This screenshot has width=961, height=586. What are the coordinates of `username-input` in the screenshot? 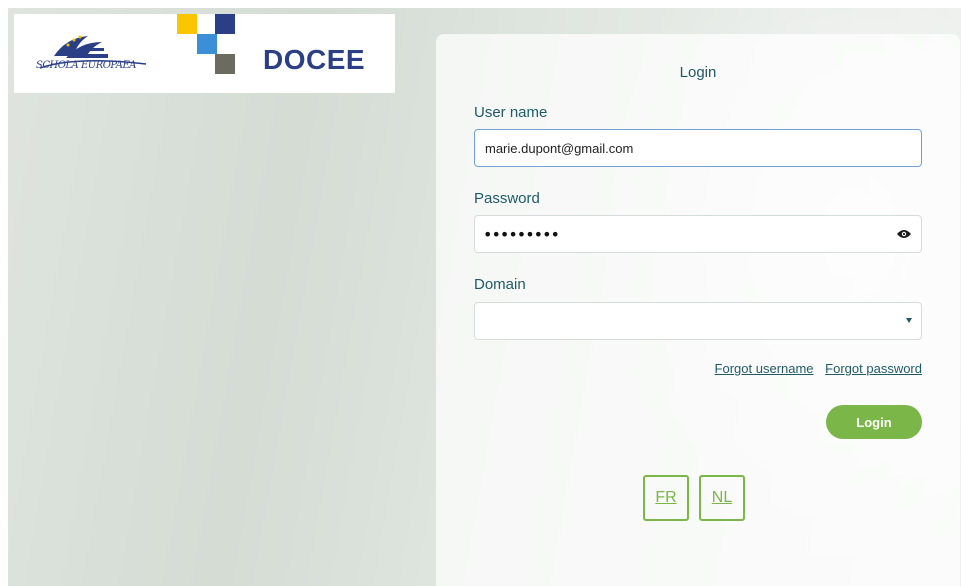 It's located at (698, 148).